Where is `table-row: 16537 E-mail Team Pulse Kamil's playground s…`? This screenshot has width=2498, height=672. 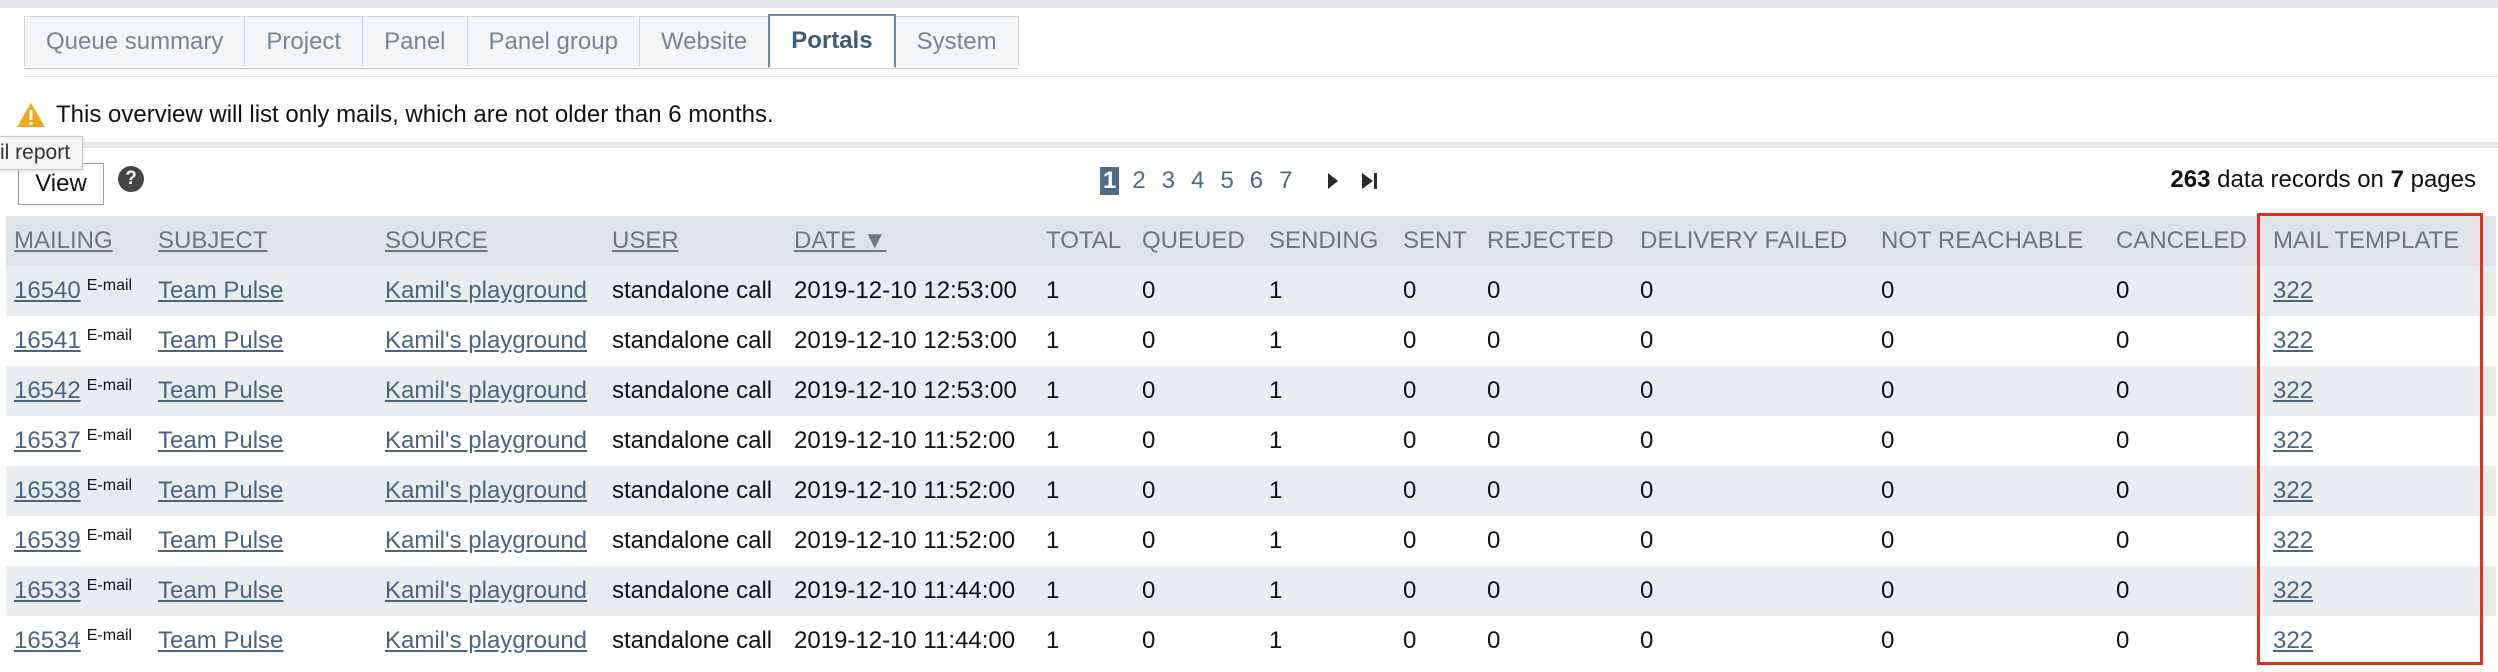
table-row: 16537 E-mail Team Pulse Kamil's playground s… is located at coordinates (1251, 441).